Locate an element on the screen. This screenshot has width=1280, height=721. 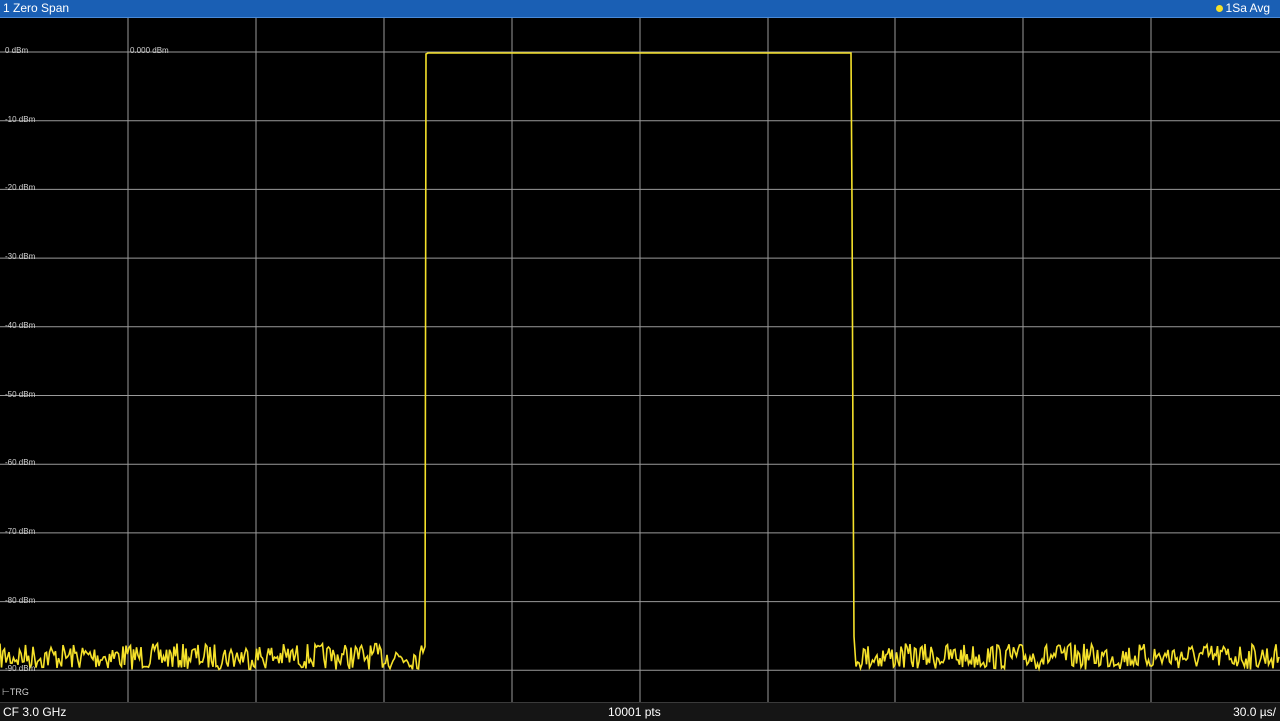
y-axis-label: -30 dBm is located at coordinates (20, 257).